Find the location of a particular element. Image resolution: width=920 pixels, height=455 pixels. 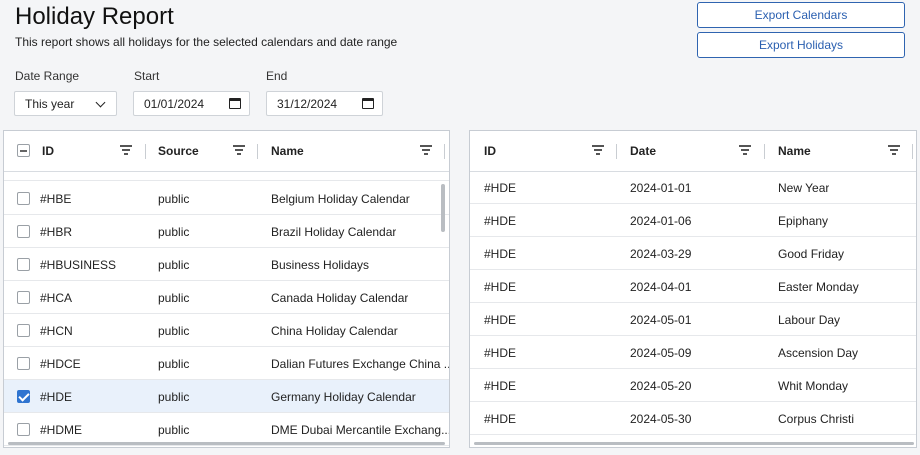

cell-name: Labour Day is located at coordinates (809, 319).